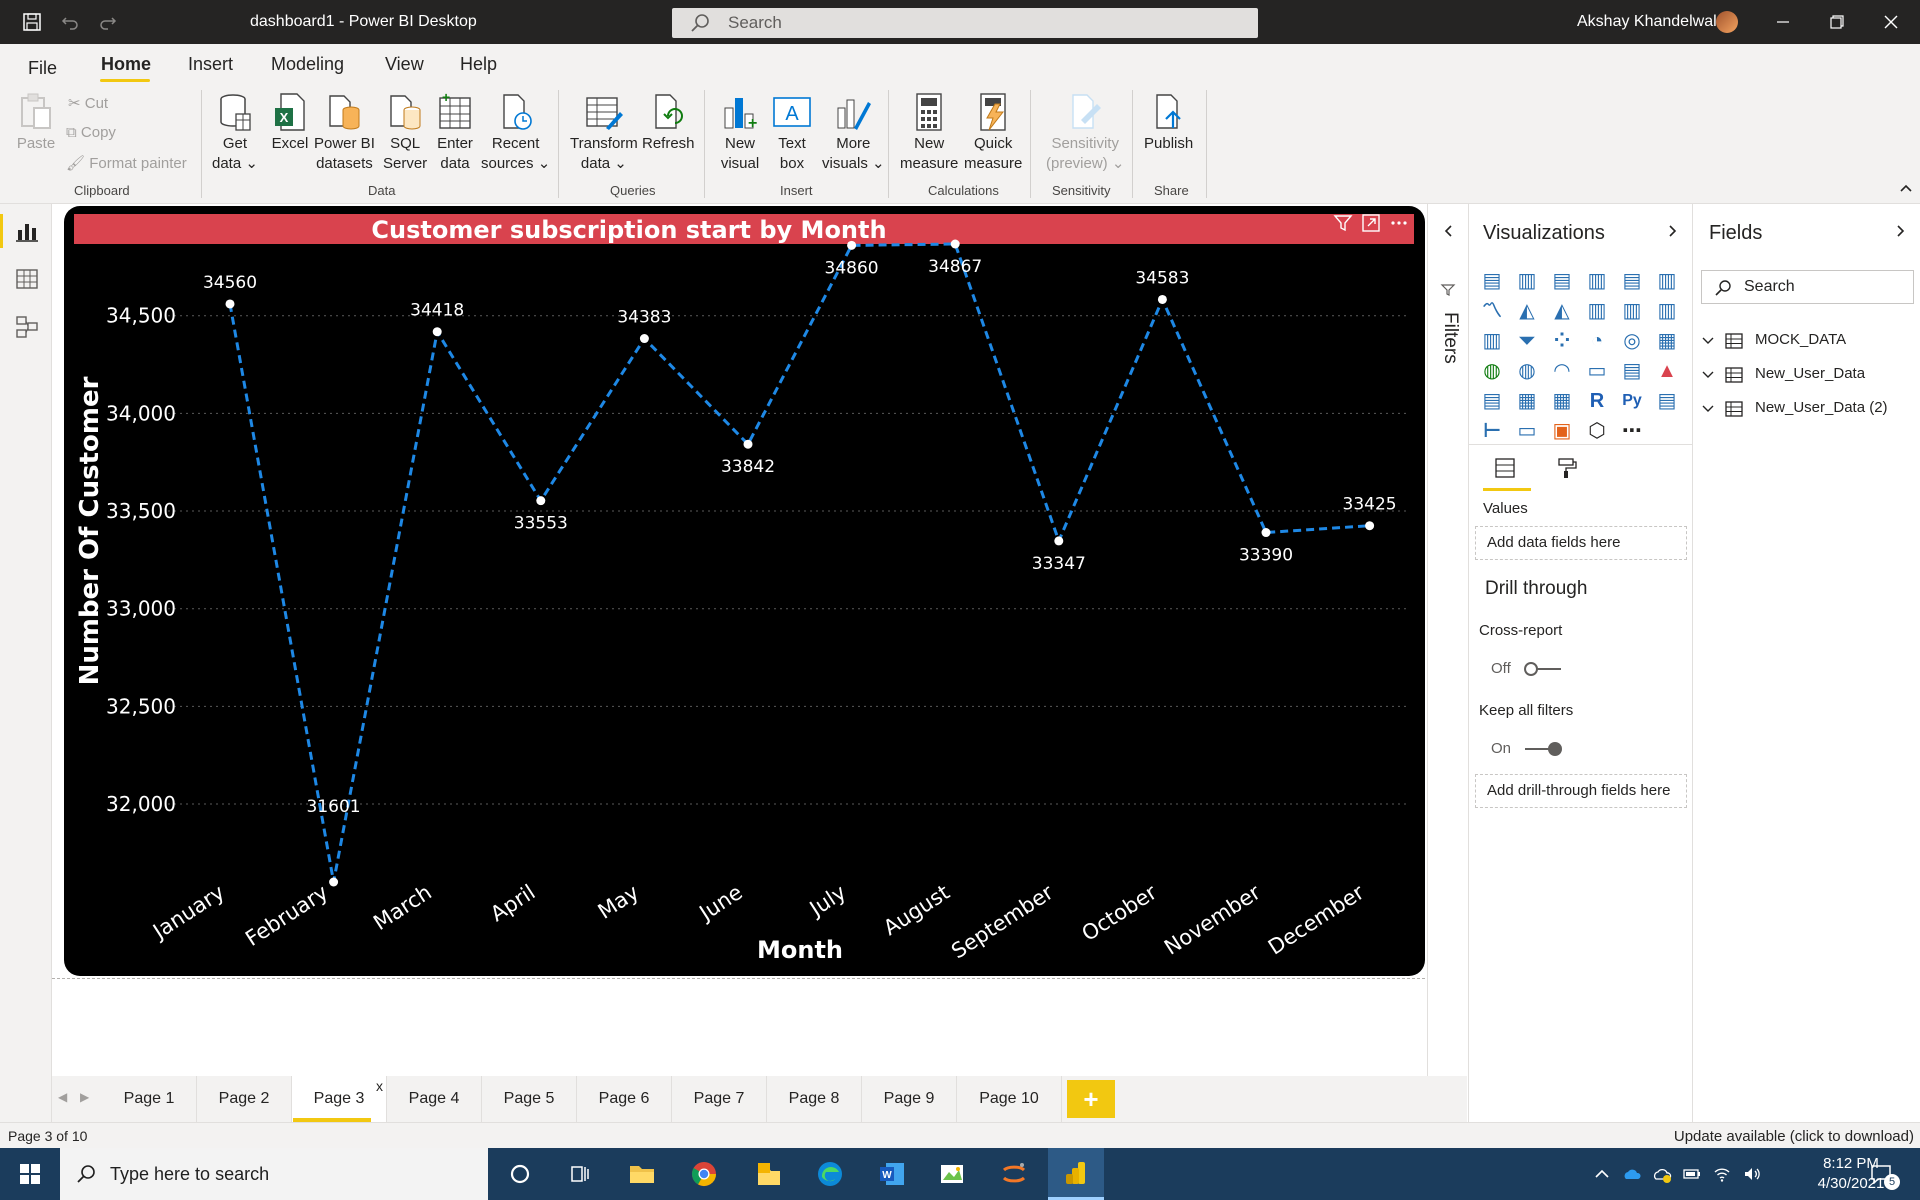  Describe the element at coordinates (1794, 1136) in the screenshot. I see `update-available-link: Update available (click to download)` at that location.